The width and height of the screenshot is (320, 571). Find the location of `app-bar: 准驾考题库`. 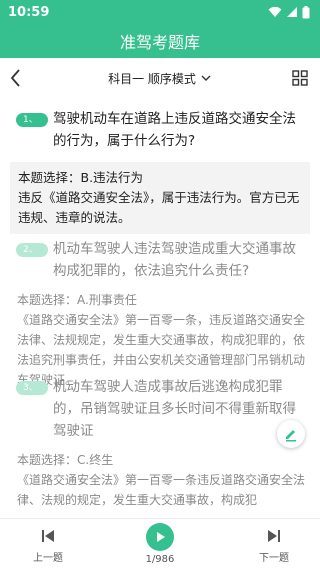

app-bar: 准驾考题库 is located at coordinates (160, 41).